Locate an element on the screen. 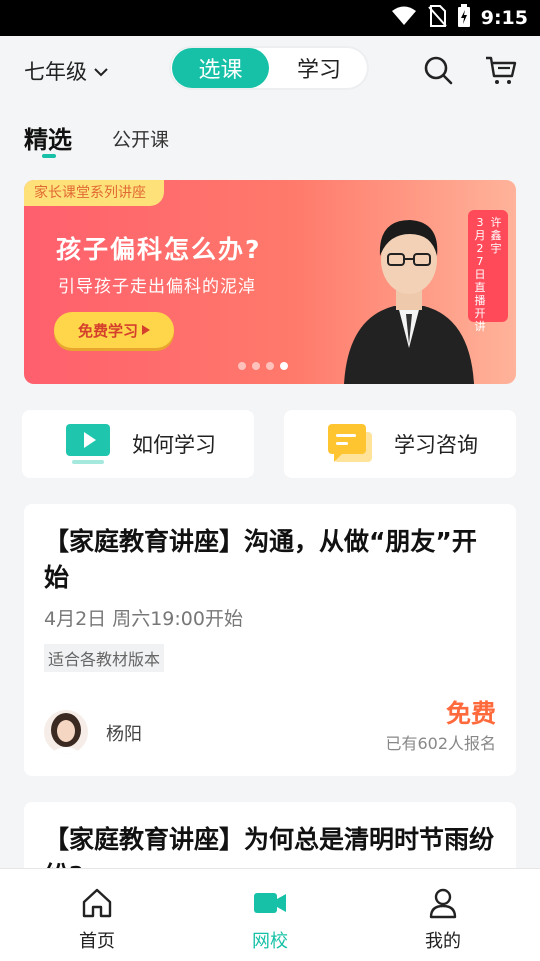 The width and height of the screenshot is (540, 961). category-tabs: 精选 公开课 is located at coordinates (270, 137).